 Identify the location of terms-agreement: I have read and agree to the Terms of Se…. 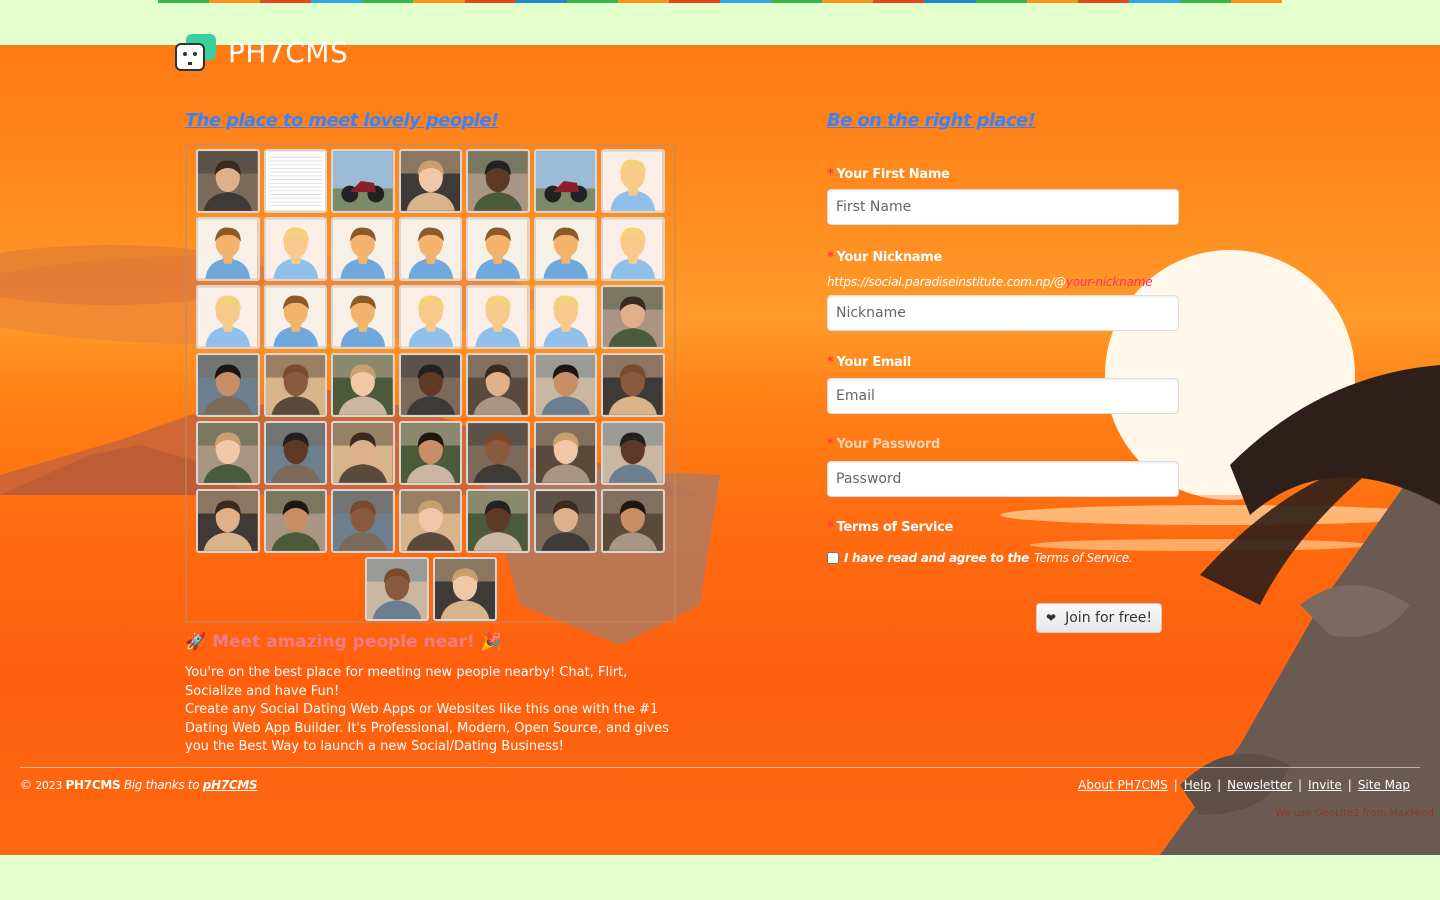
(980, 558).